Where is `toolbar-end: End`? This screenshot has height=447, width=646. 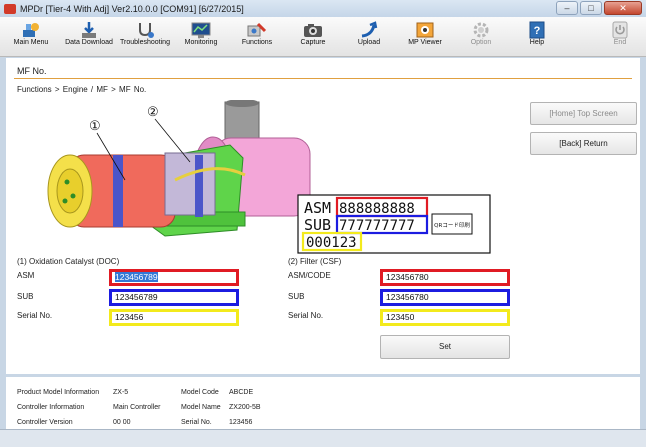
toolbar-end: End is located at coordinates (619, 37).